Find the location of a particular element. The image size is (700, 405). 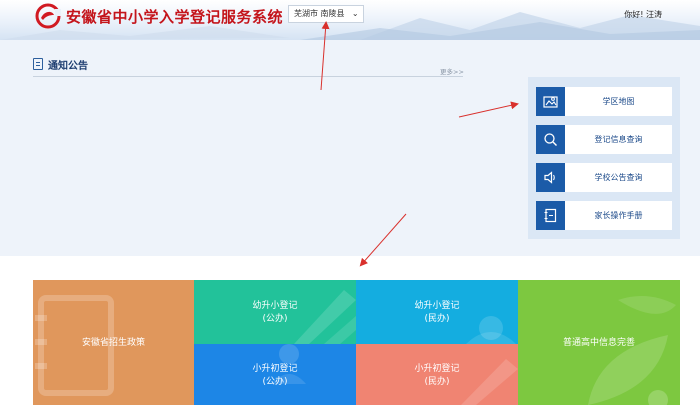

chevron-down-icon: ⌄ is located at coordinates (355, 13).